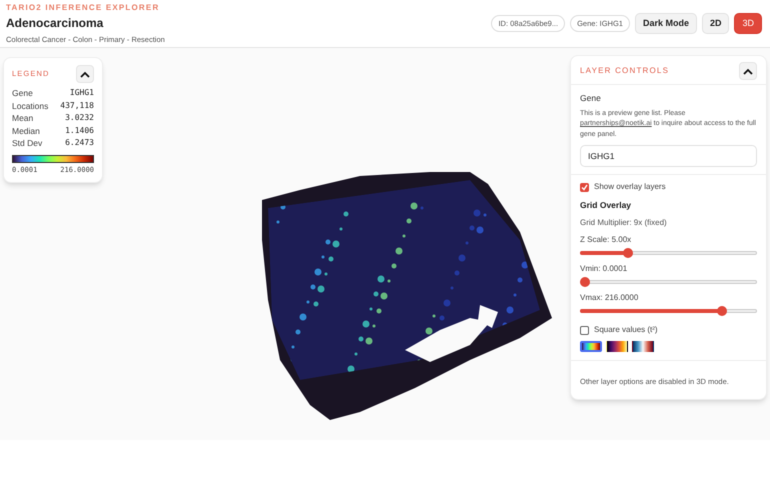  I want to click on stat-value: IGHG1, so click(82, 93).